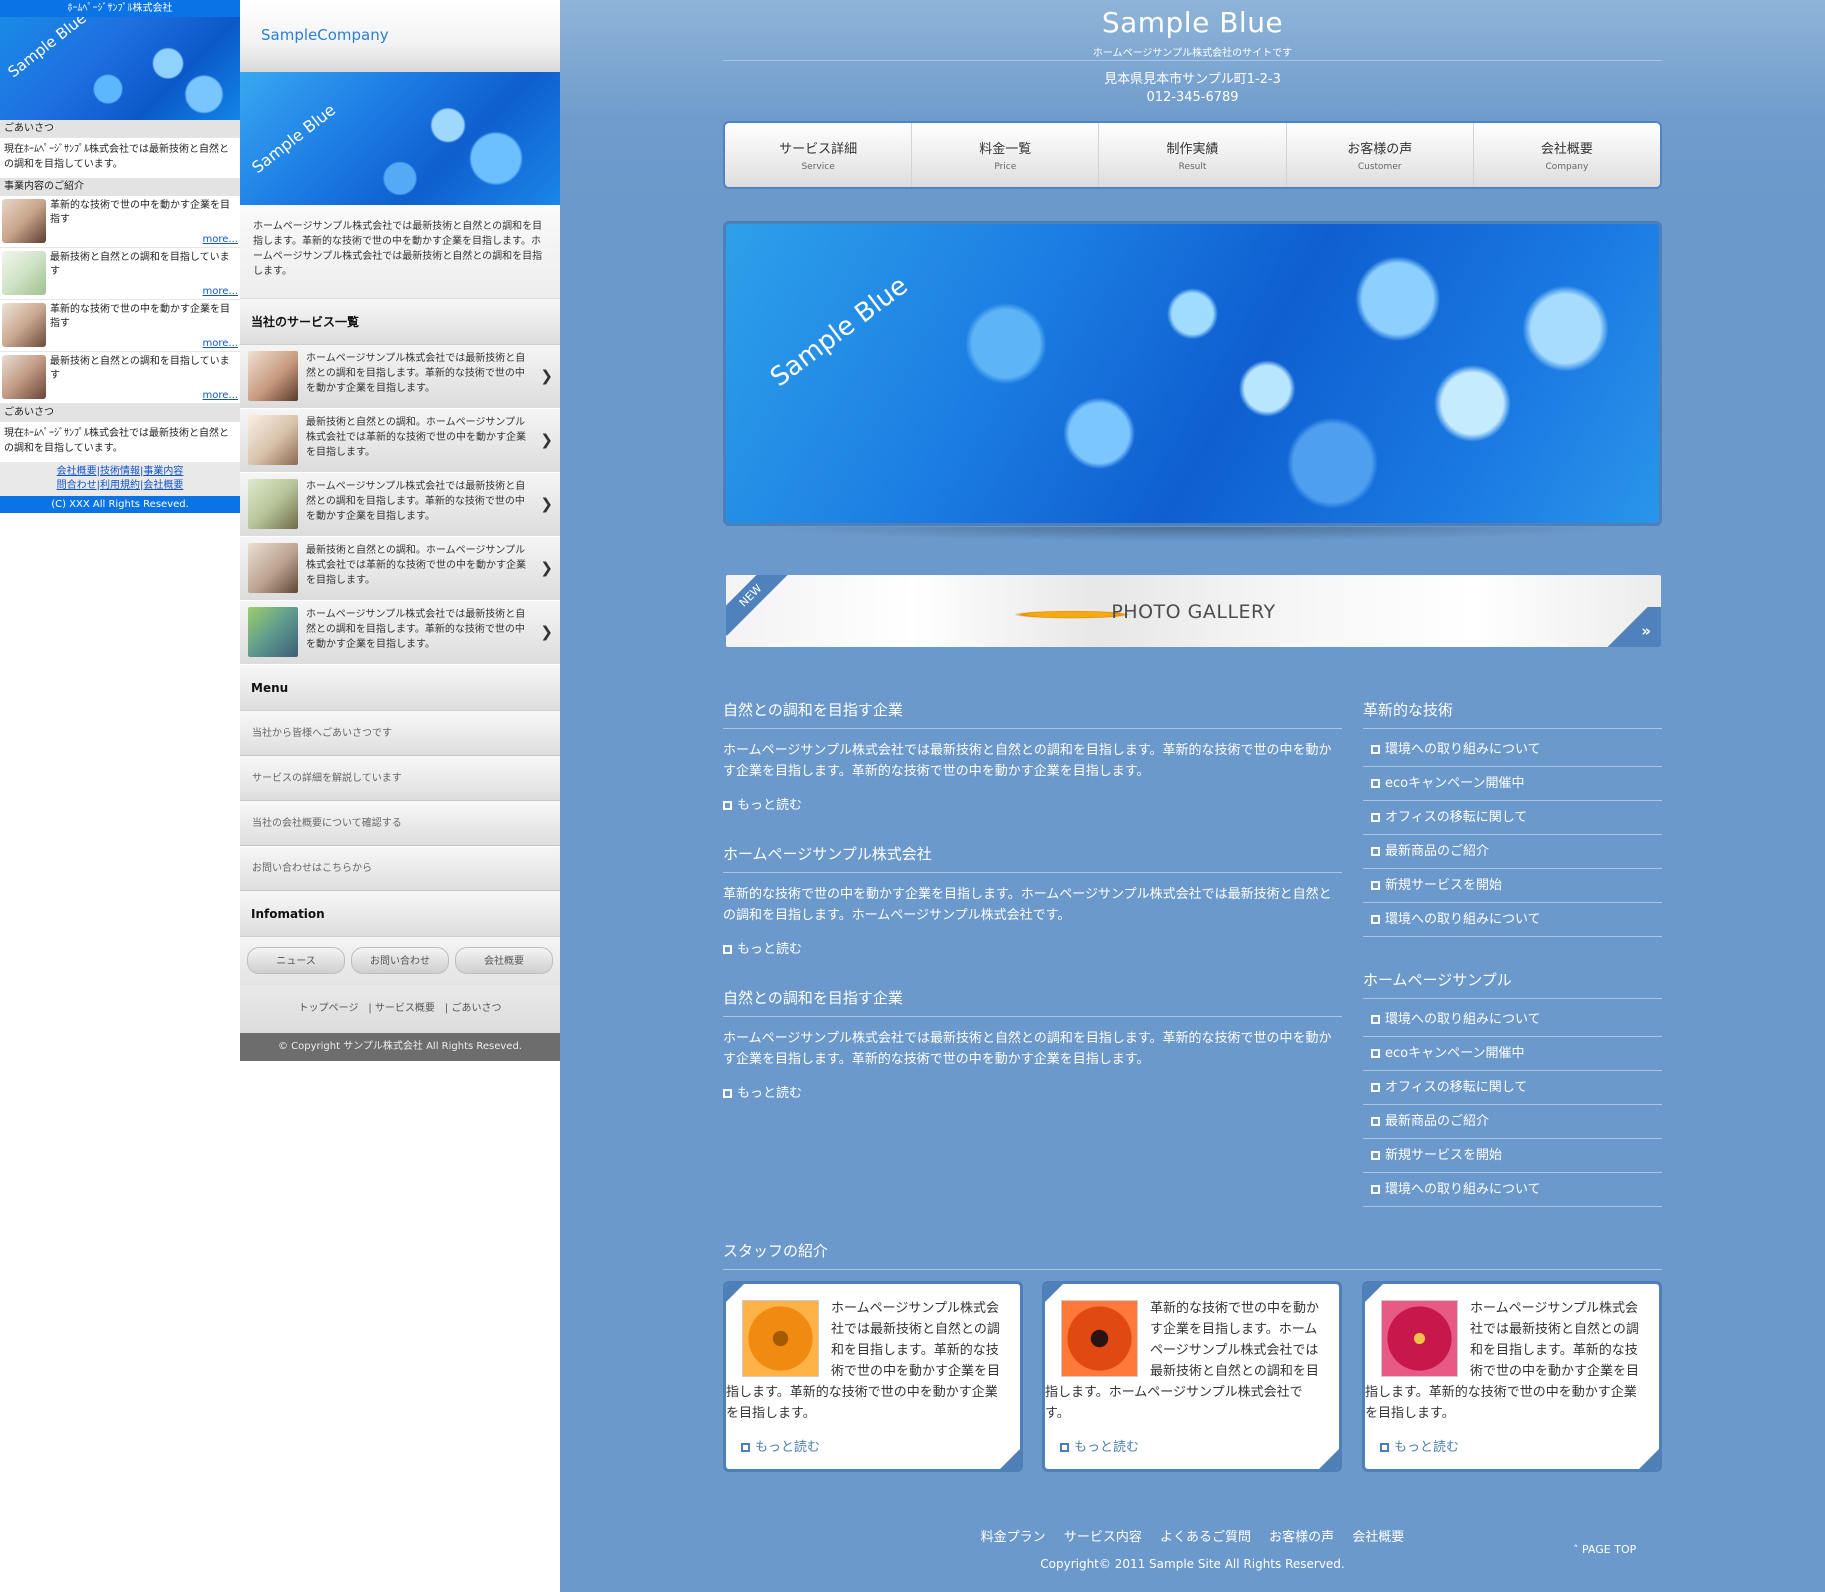 The height and width of the screenshot is (1592, 1825). Describe the element at coordinates (1444, 1155) in the screenshot. I see `side-link-label: 新規サービスを開始` at that location.